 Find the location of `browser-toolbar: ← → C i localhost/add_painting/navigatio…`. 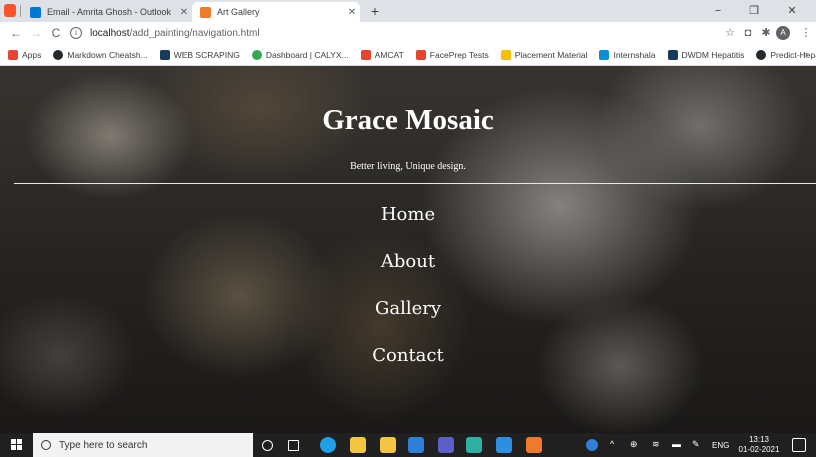

browser-toolbar: ← → C i localhost/add_painting/navigatio… is located at coordinates (408, 33).